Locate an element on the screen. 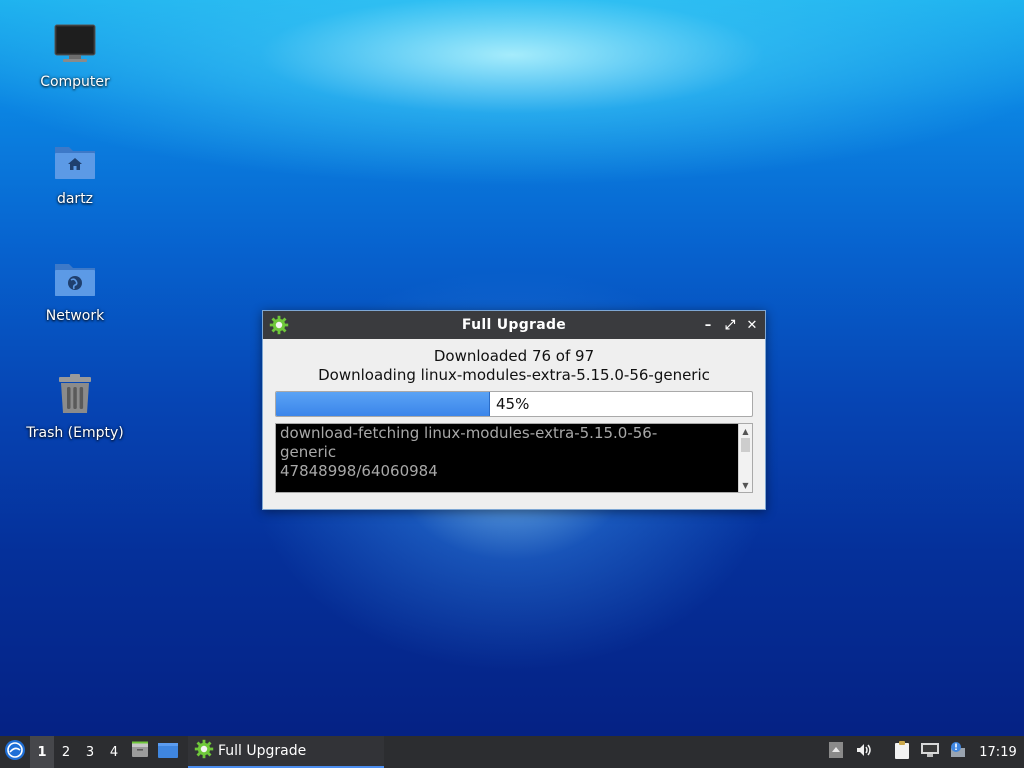  speaker-icon is located at coordinates (864, 752).